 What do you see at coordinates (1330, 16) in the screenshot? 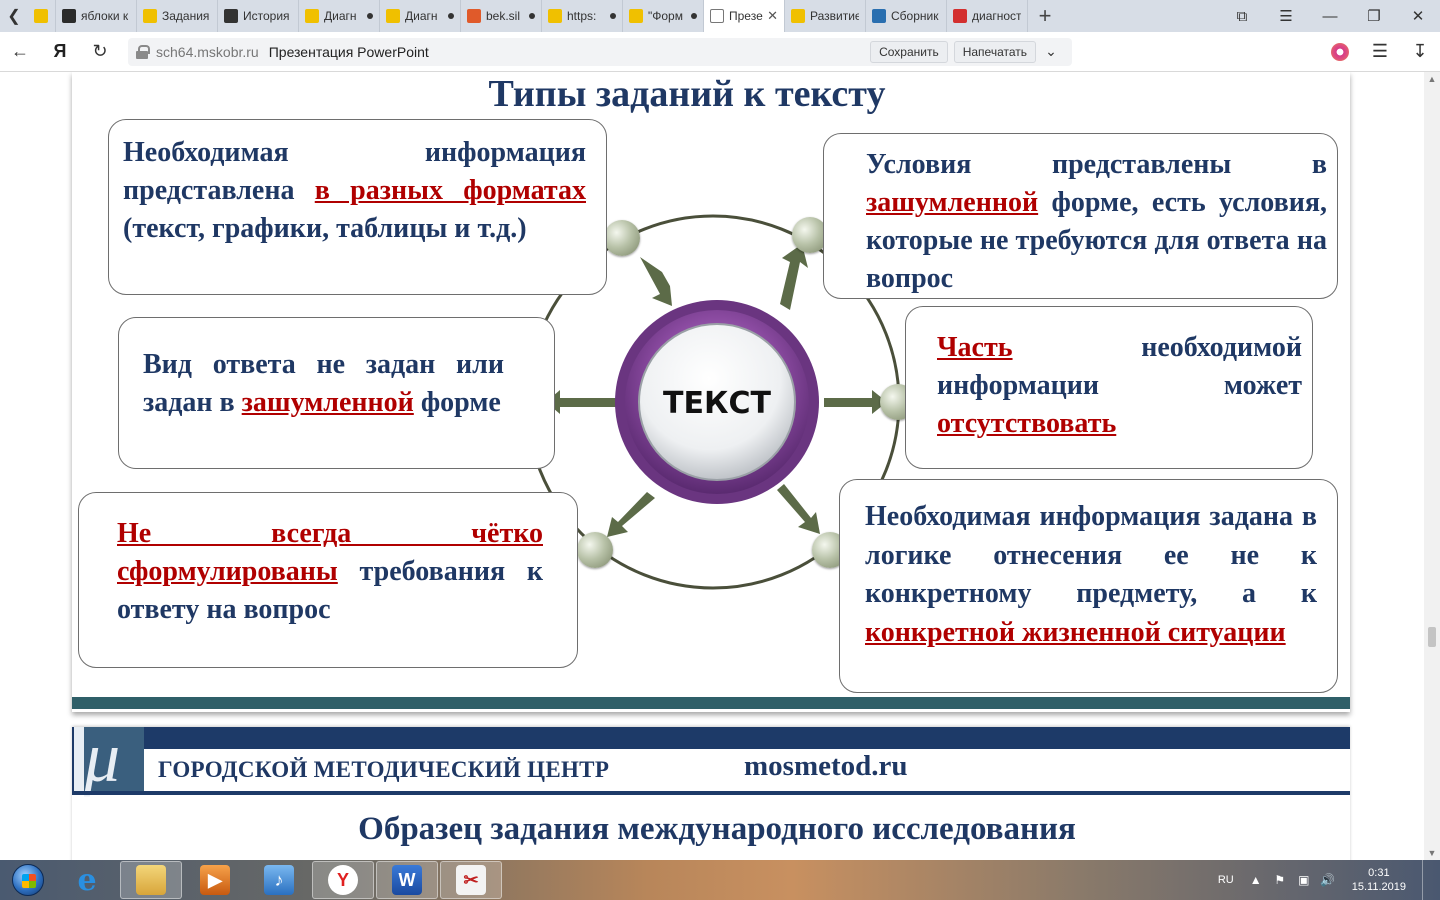
I see `minimize-button: —` at bounding box center [1330, 16].